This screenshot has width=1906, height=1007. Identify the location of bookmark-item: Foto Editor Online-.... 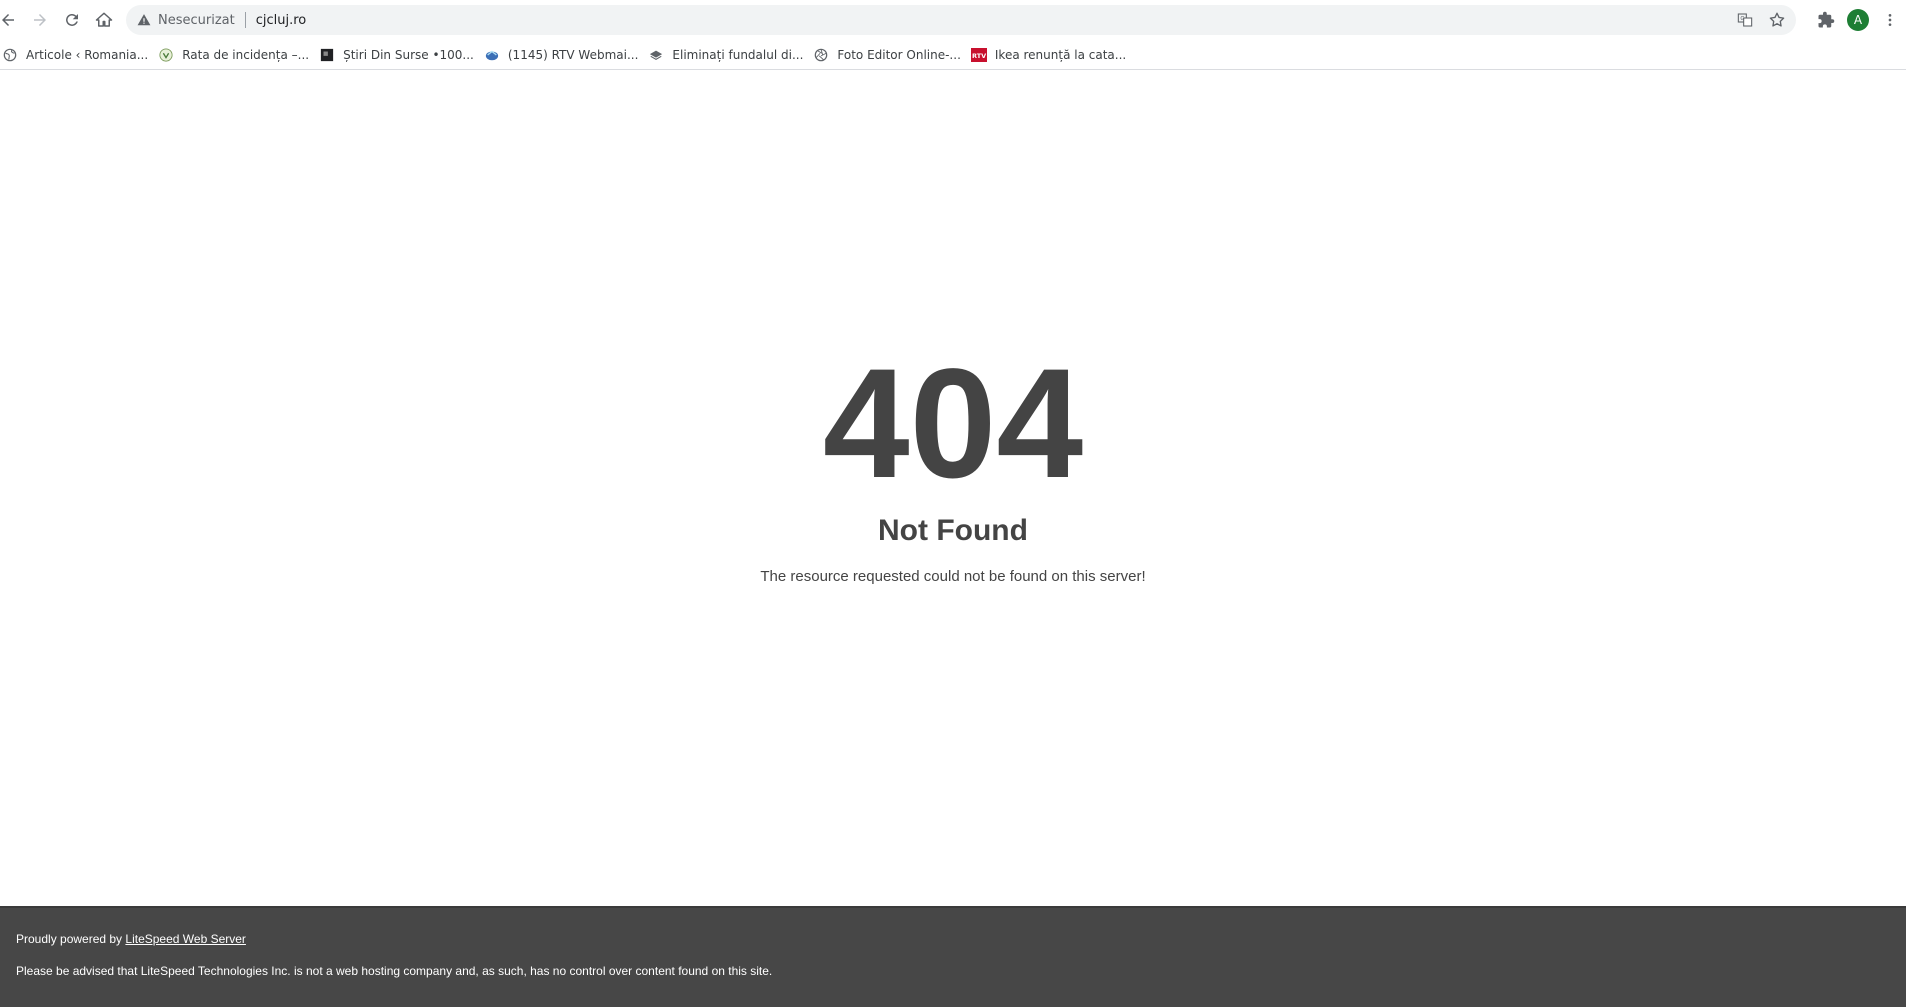
(890, 55).